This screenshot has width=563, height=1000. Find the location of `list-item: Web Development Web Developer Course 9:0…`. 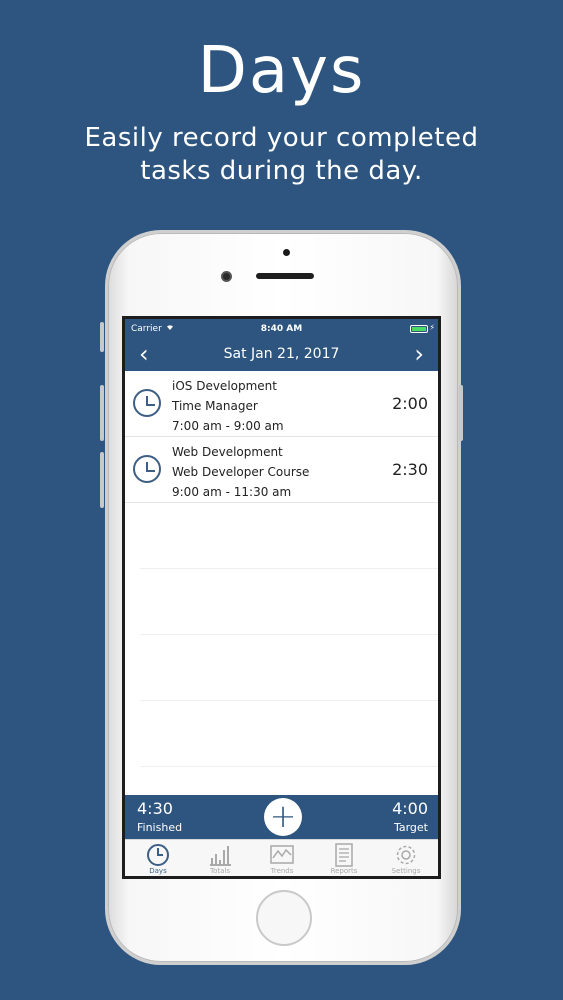

list-item: Web Development Web Developer Course 9:0… is located at coordinates (281, 470).